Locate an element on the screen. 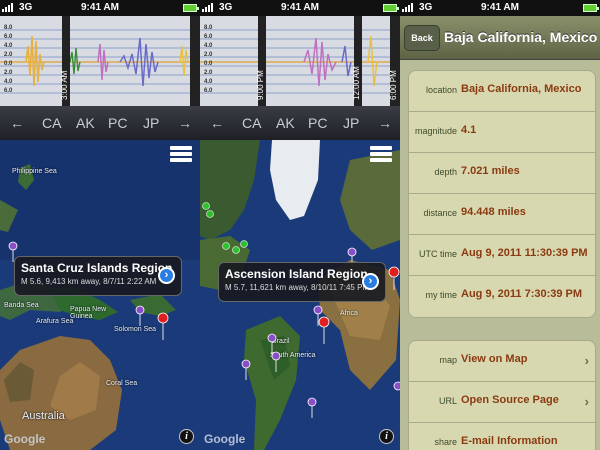 The width and height of the screenshot is (600, 450). callout-subtitle: M 5.6, 9,413 km away, 8/7/11 2:22 AM is located at coordinates (89, 281).